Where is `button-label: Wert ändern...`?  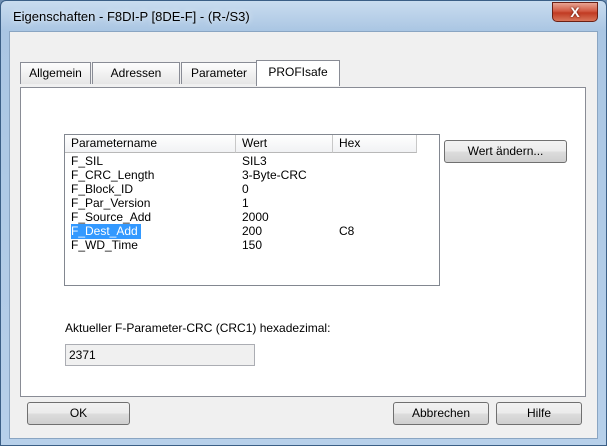 button-label: Wert ändern... is located at coordinates (505, 151).